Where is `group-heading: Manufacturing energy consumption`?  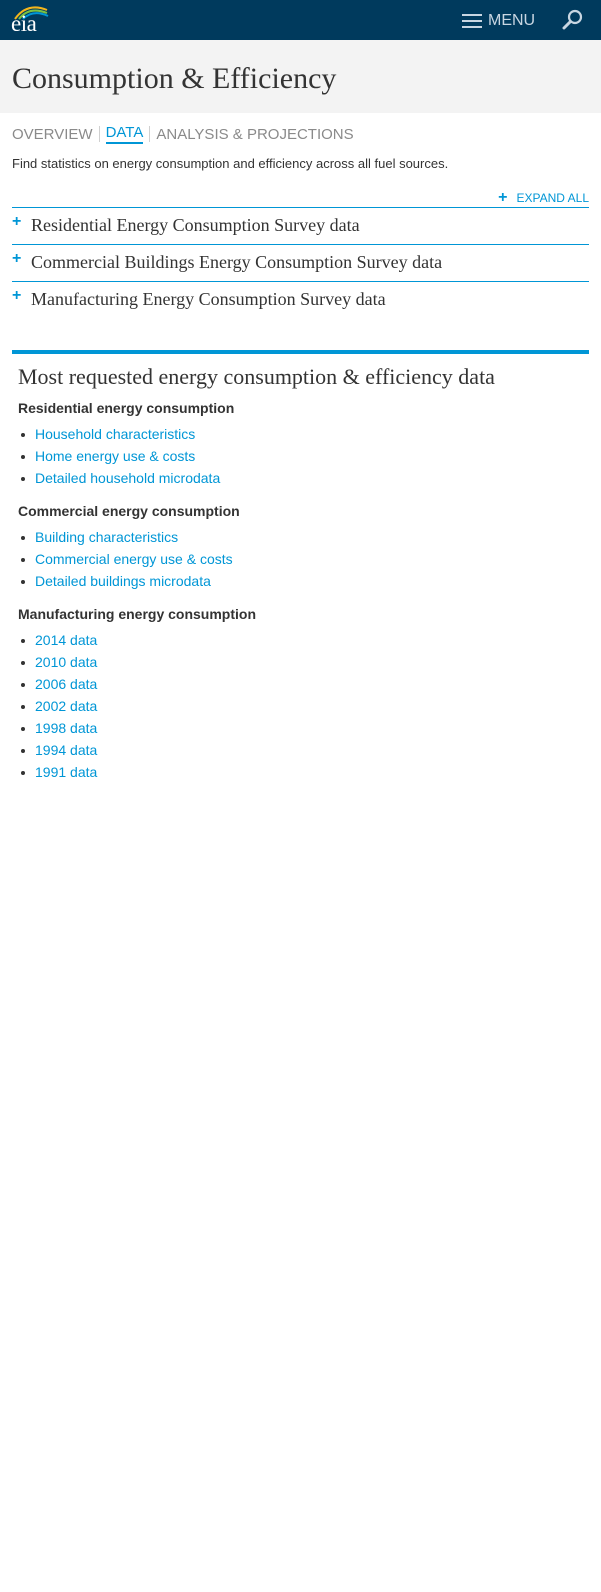 group-heading: Manufacturing energy consumption is located at coordinates (137, 614).